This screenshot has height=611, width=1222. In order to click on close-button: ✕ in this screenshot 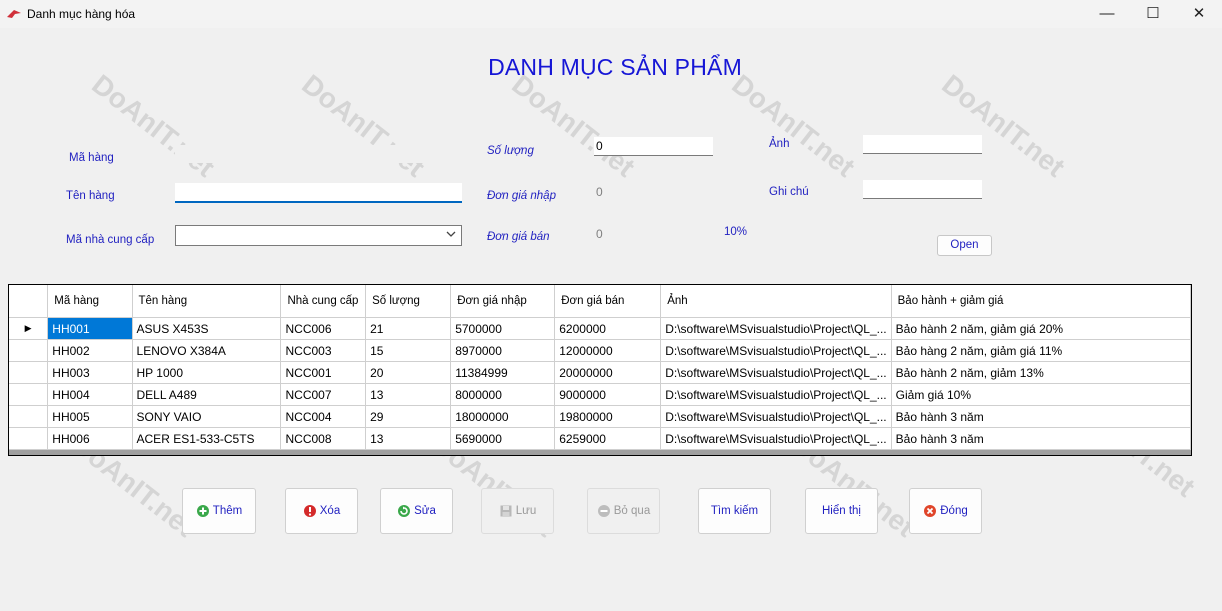, I will do `click(1199, 14)`.